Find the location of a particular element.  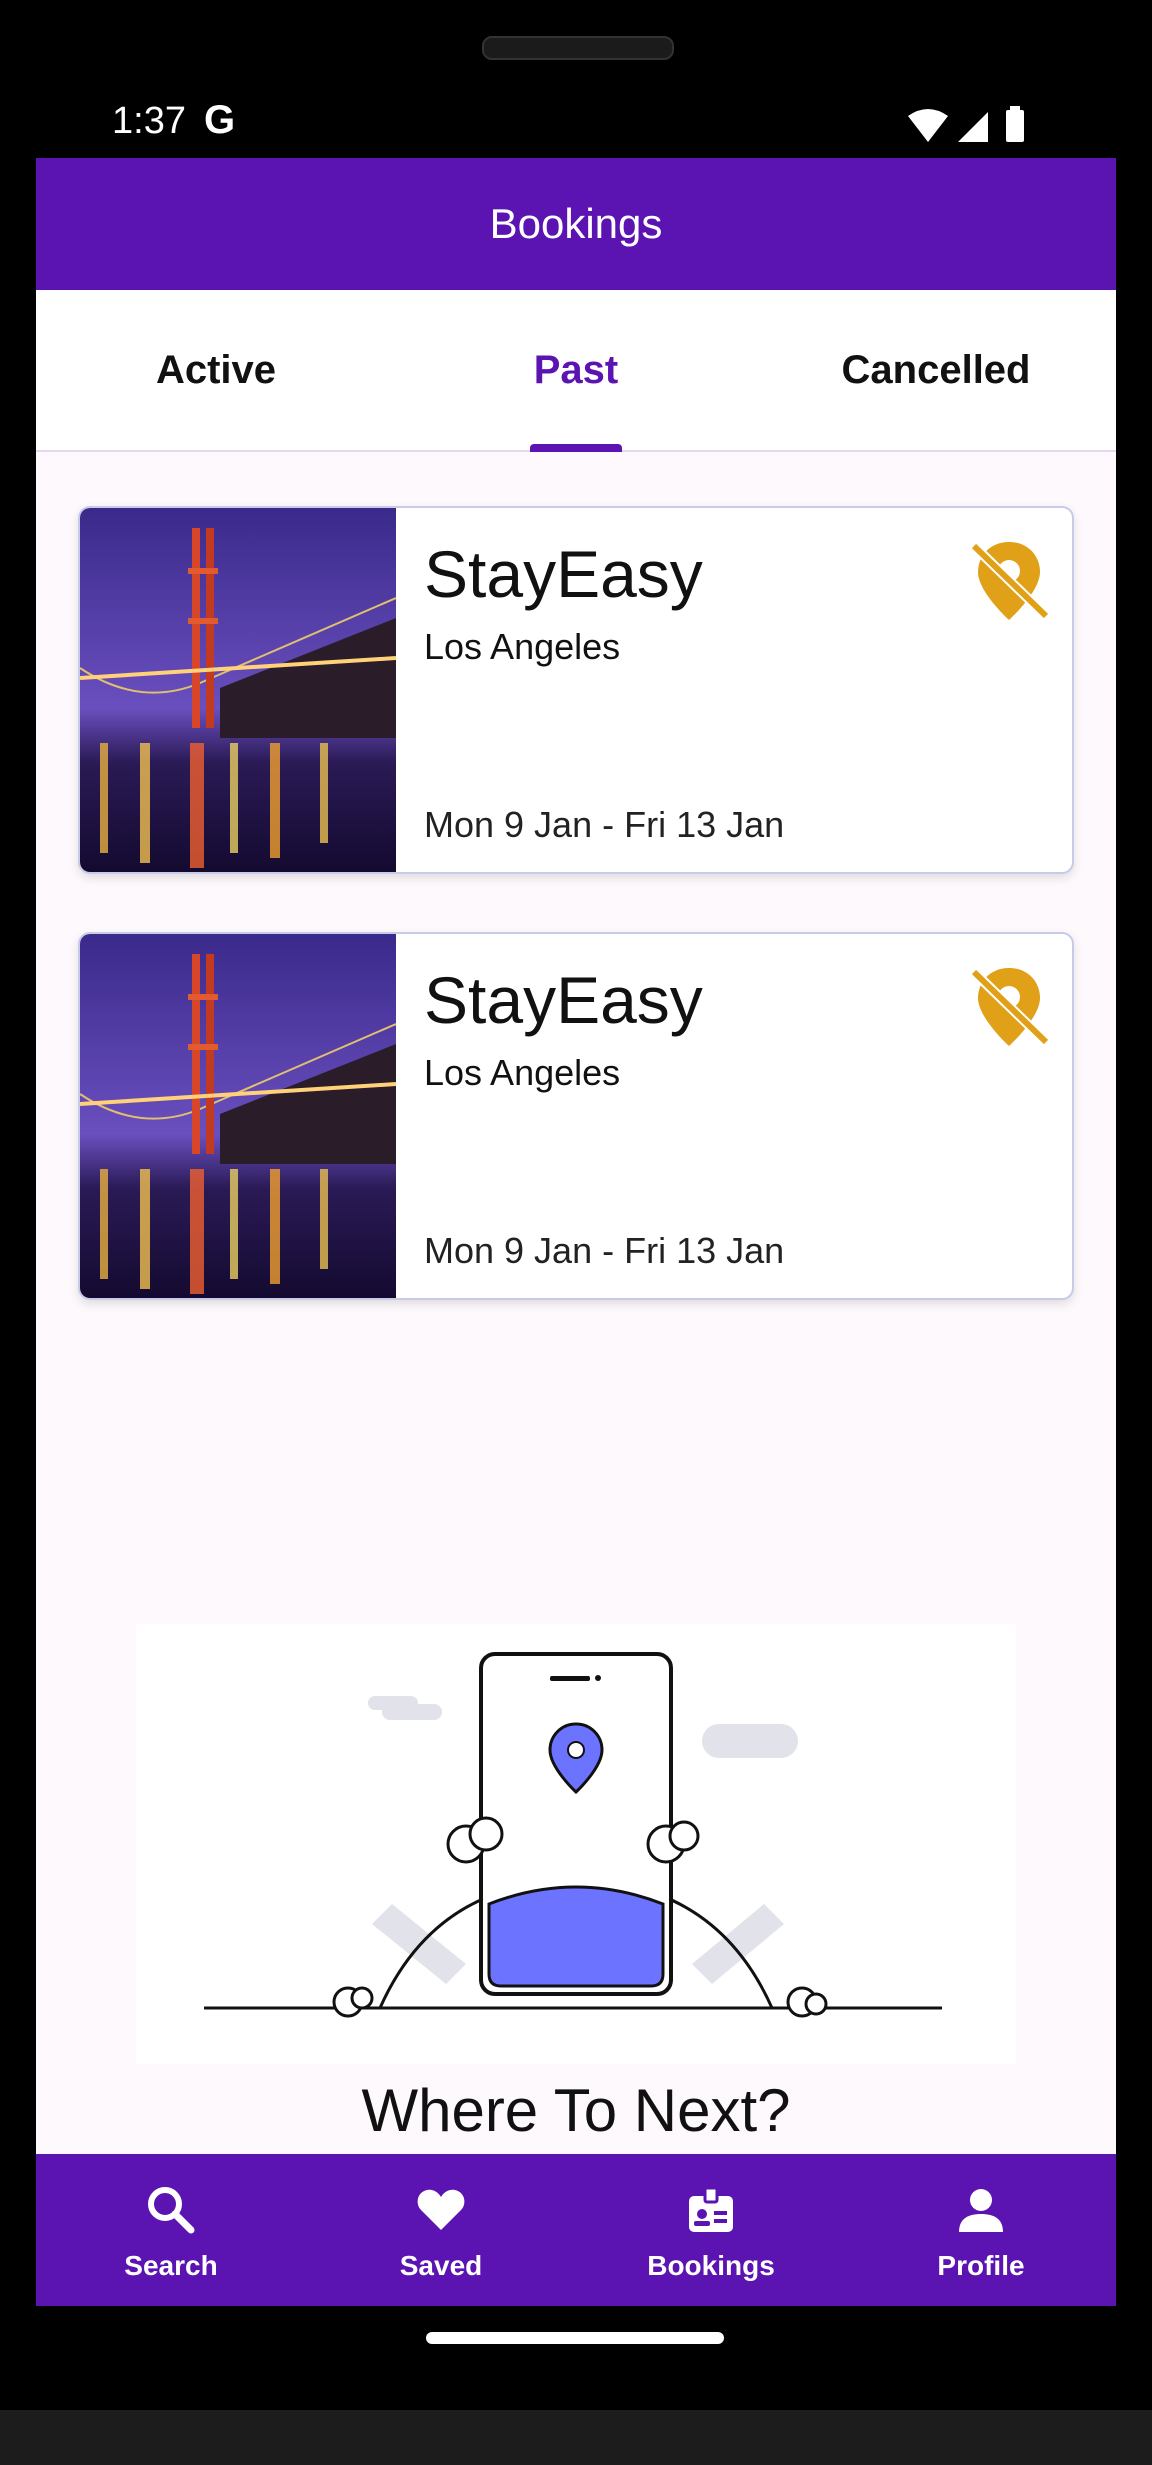

page-title: Bookings is located at coordinates (576, 223).